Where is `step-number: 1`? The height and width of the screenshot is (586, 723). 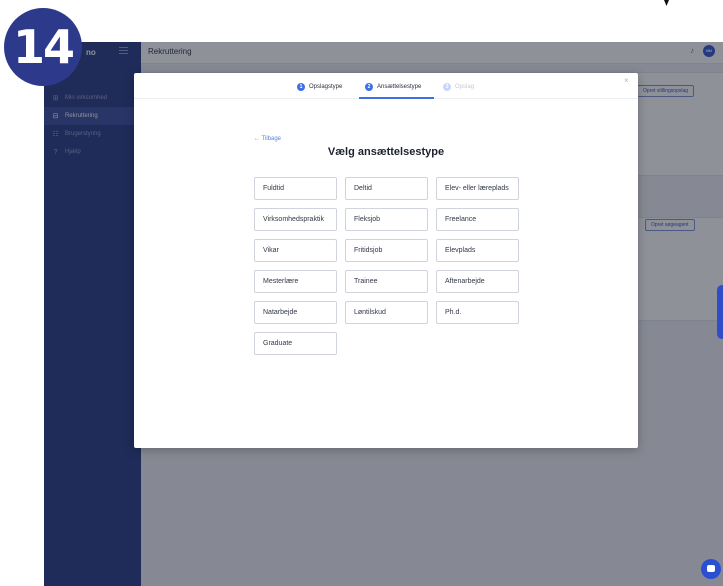 step-number: 1 is located at coordinates (301, 87).